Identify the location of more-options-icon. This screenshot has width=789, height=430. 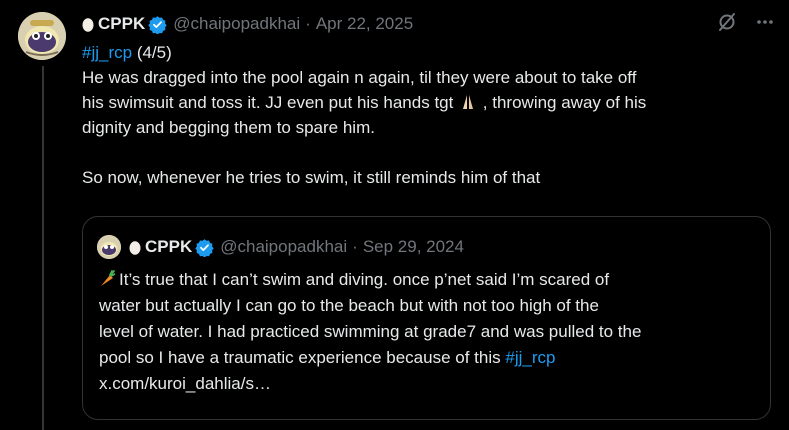
(765, 22).